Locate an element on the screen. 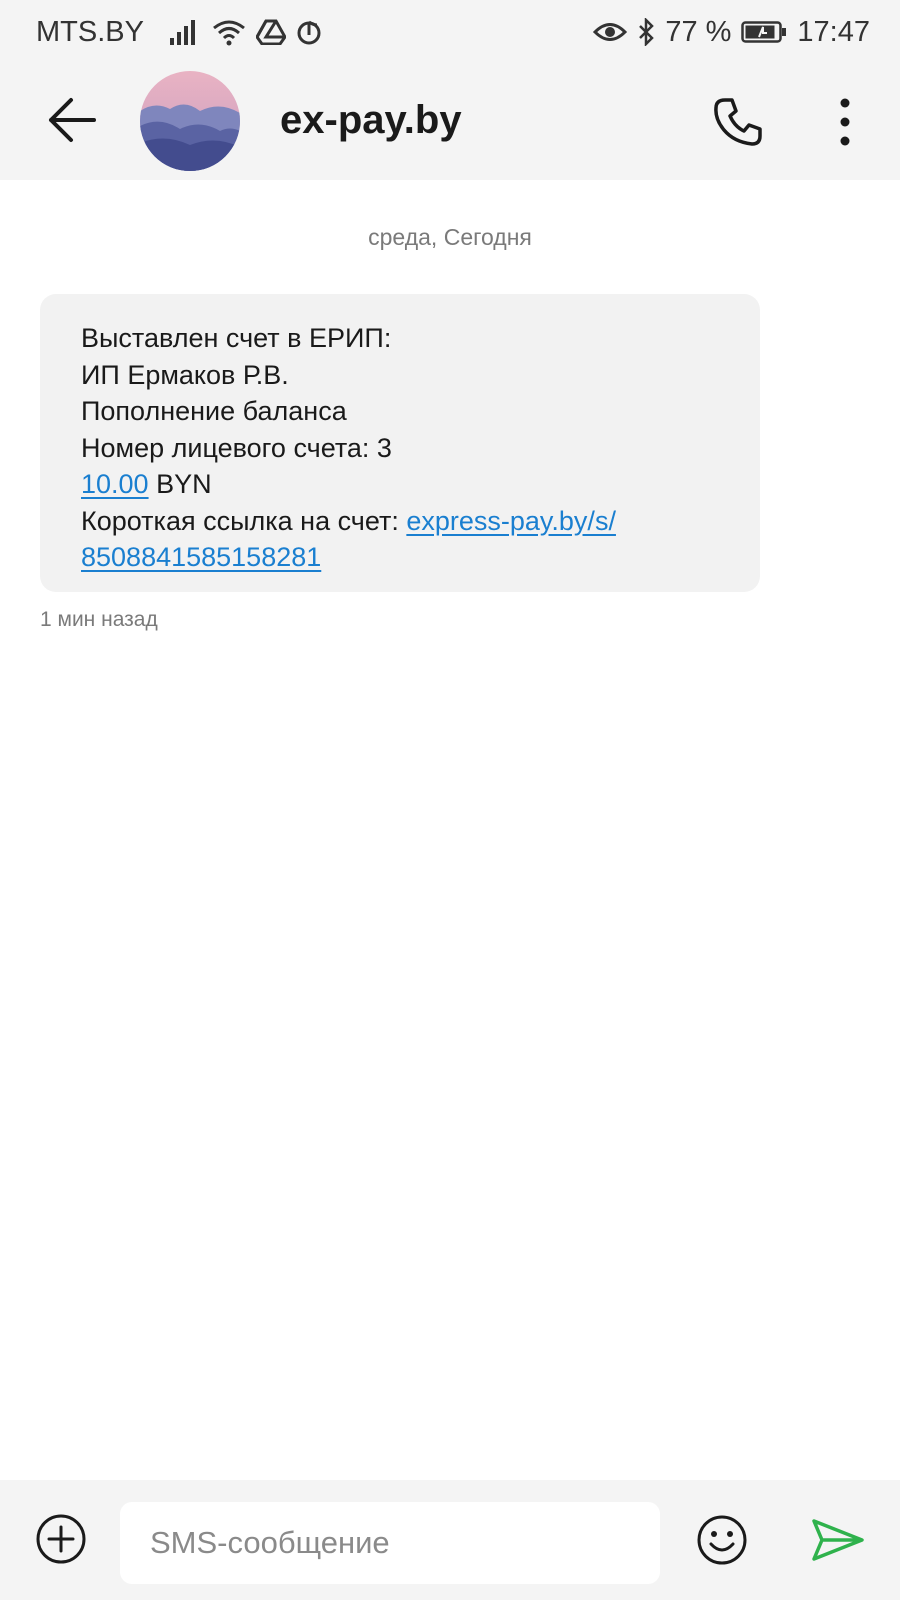 Image resolution: width=900 pixels, height=1600 pixels. sms-input is located at coordinates (390, 1543).